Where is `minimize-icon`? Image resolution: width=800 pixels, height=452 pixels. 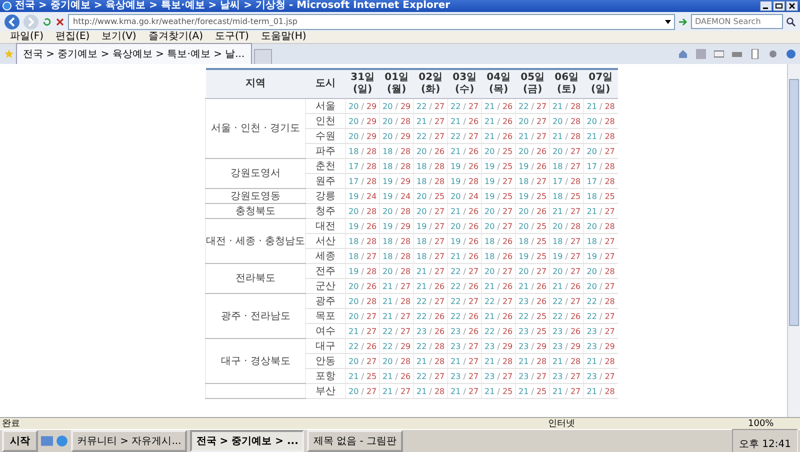 minimize-icon is located at coordinates (766, 6).